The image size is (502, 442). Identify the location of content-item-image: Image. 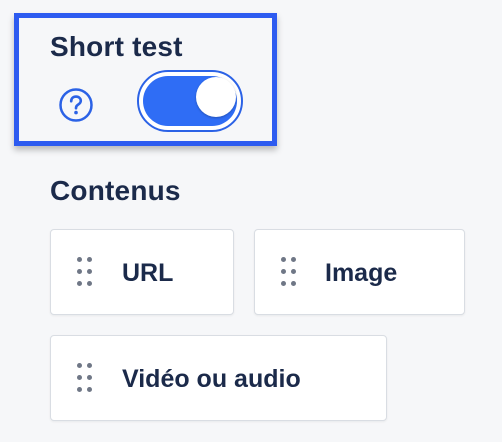
(359, 272).